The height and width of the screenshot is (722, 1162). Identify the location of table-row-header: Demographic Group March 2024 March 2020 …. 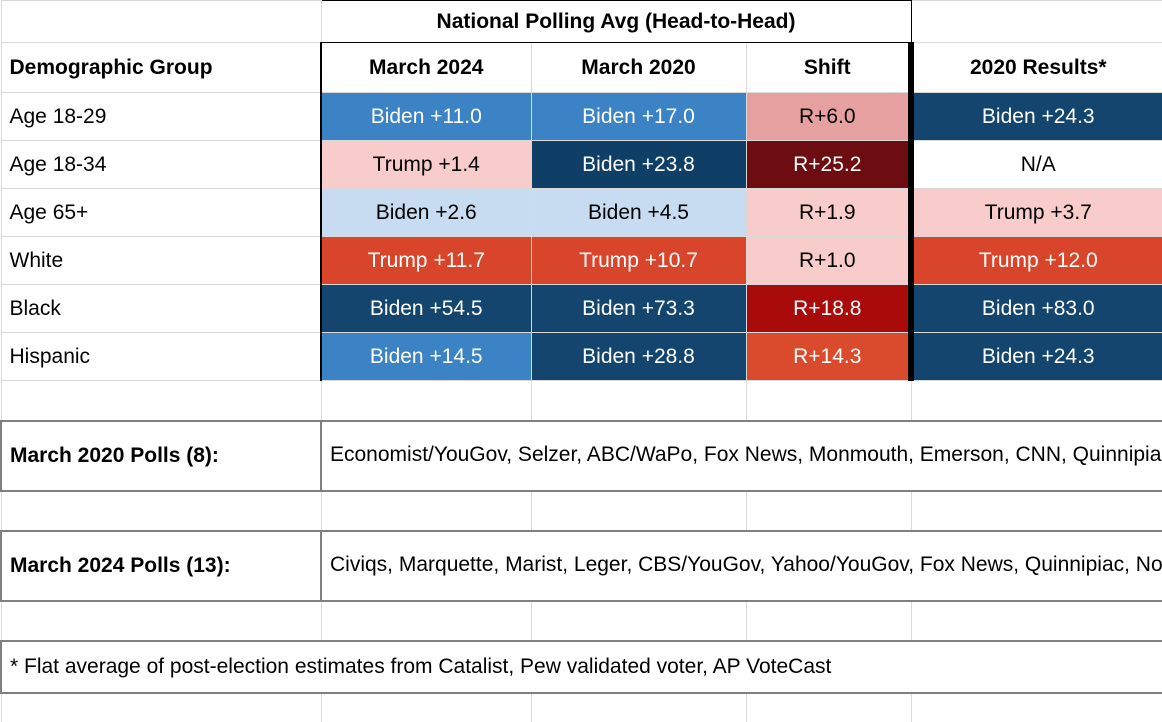
(581, 67).